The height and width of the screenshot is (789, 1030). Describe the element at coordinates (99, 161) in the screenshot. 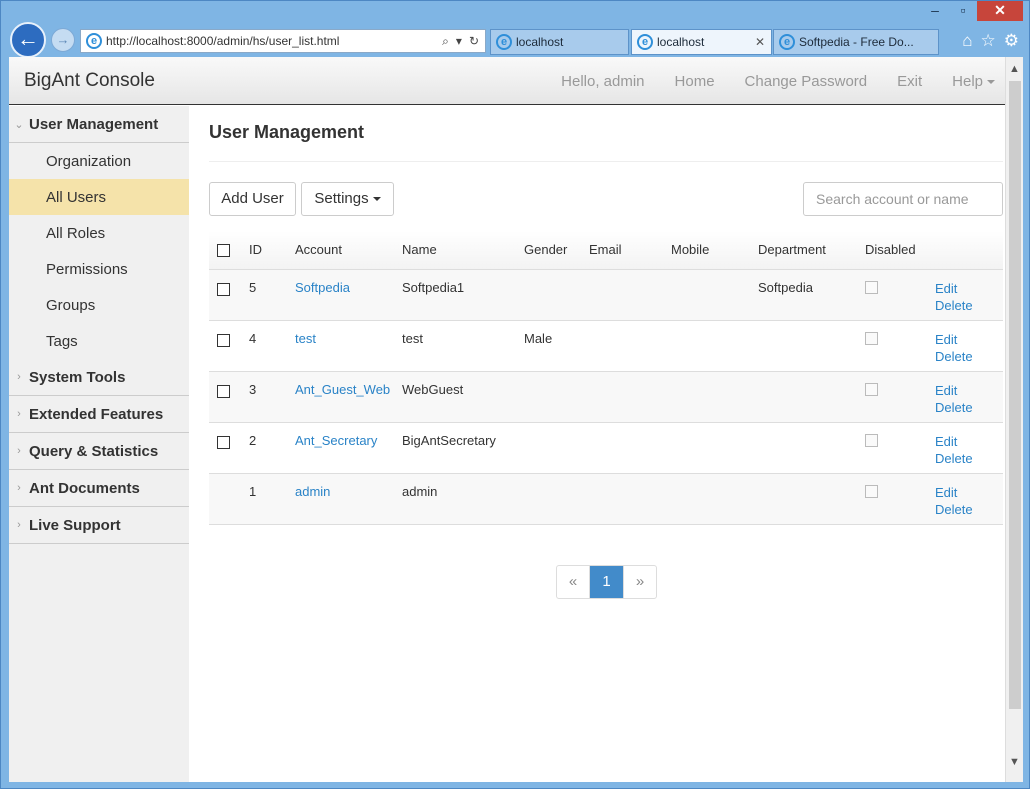

I see `sidebar-item-organization: Organization` at that location.